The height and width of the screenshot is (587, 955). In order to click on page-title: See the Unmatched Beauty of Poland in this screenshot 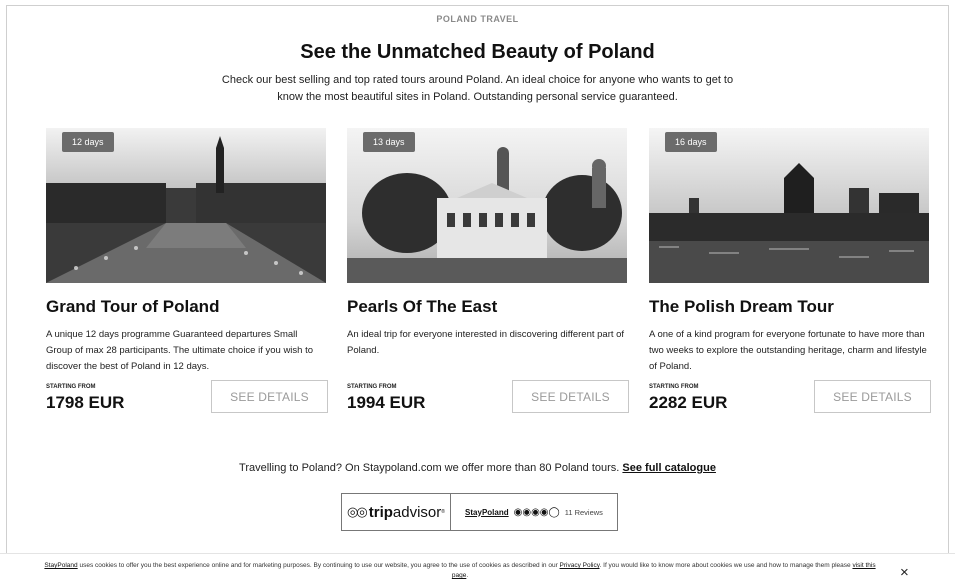, I will do `click(477, 52)`.